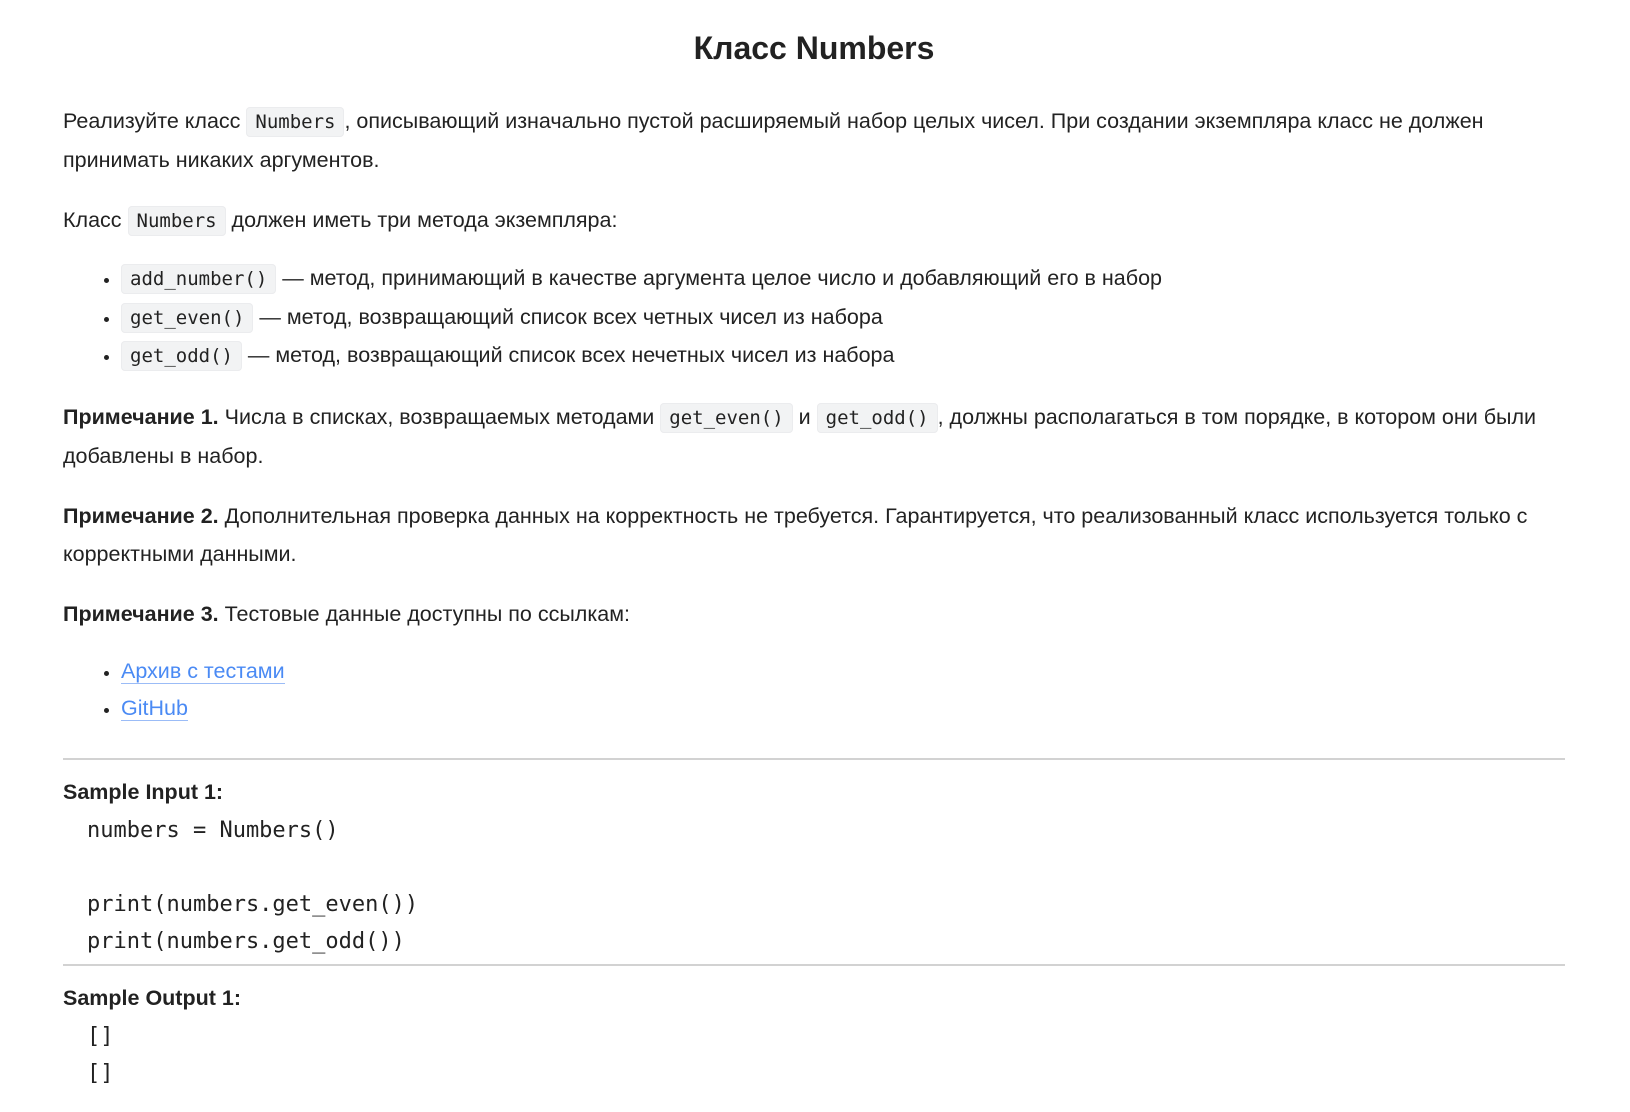  What do you see at coordinates (155, 121) in the screenshot?
I see `text: Реализуйте класс` at bounding box center [155, 121].